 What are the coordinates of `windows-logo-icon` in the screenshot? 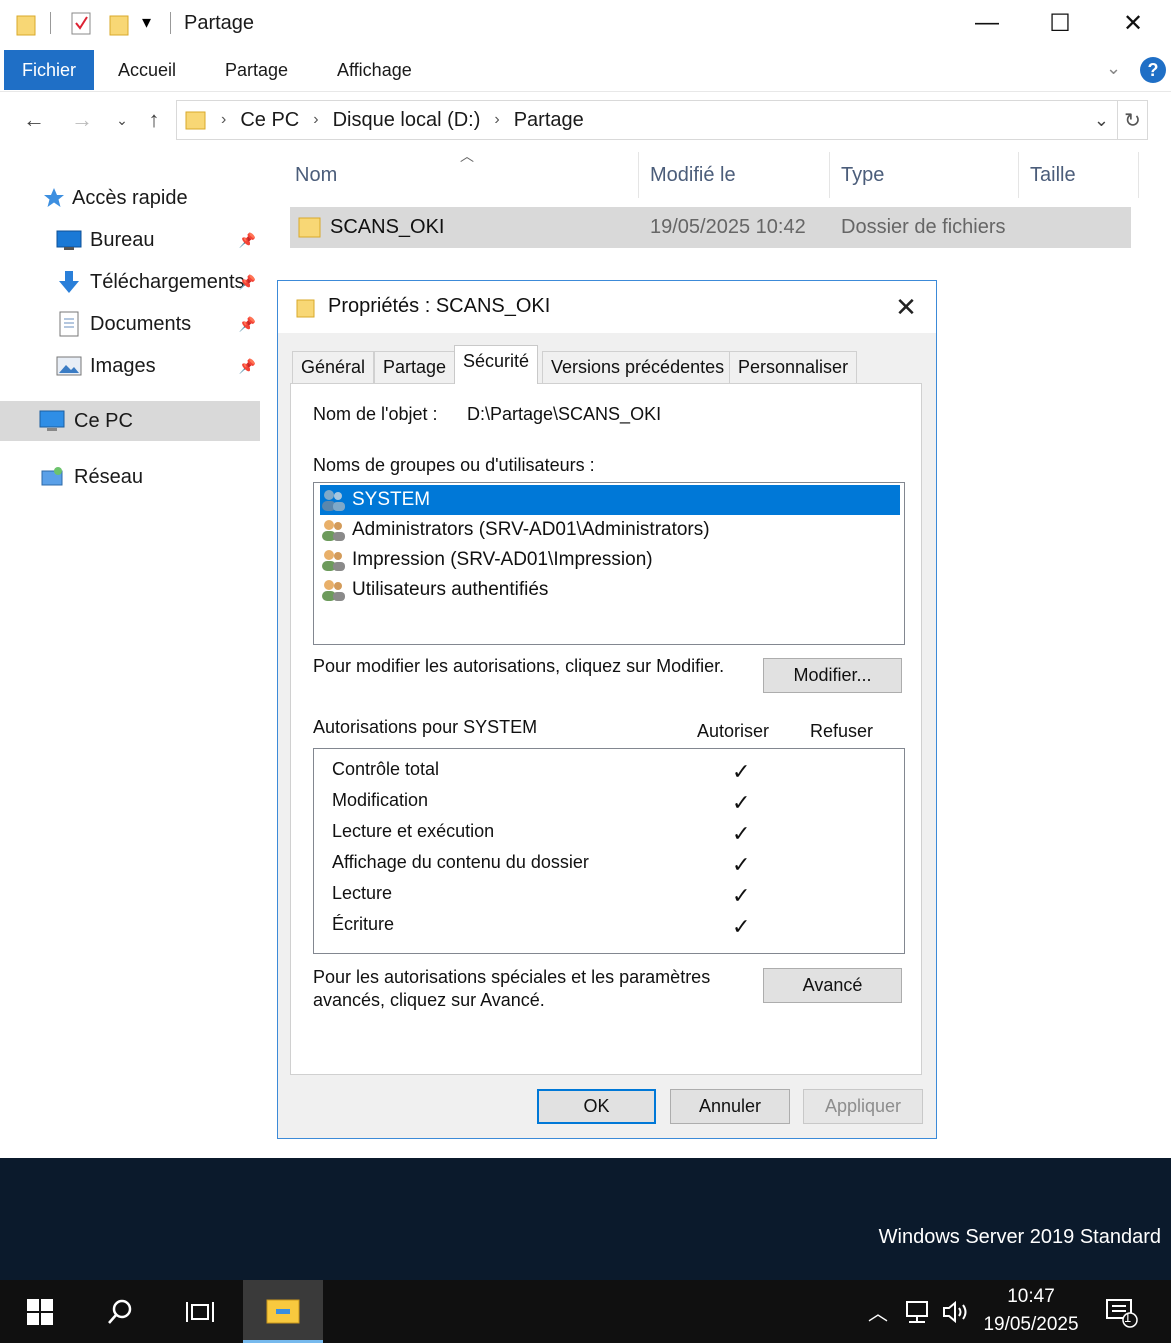 It's located at (40, 1311).